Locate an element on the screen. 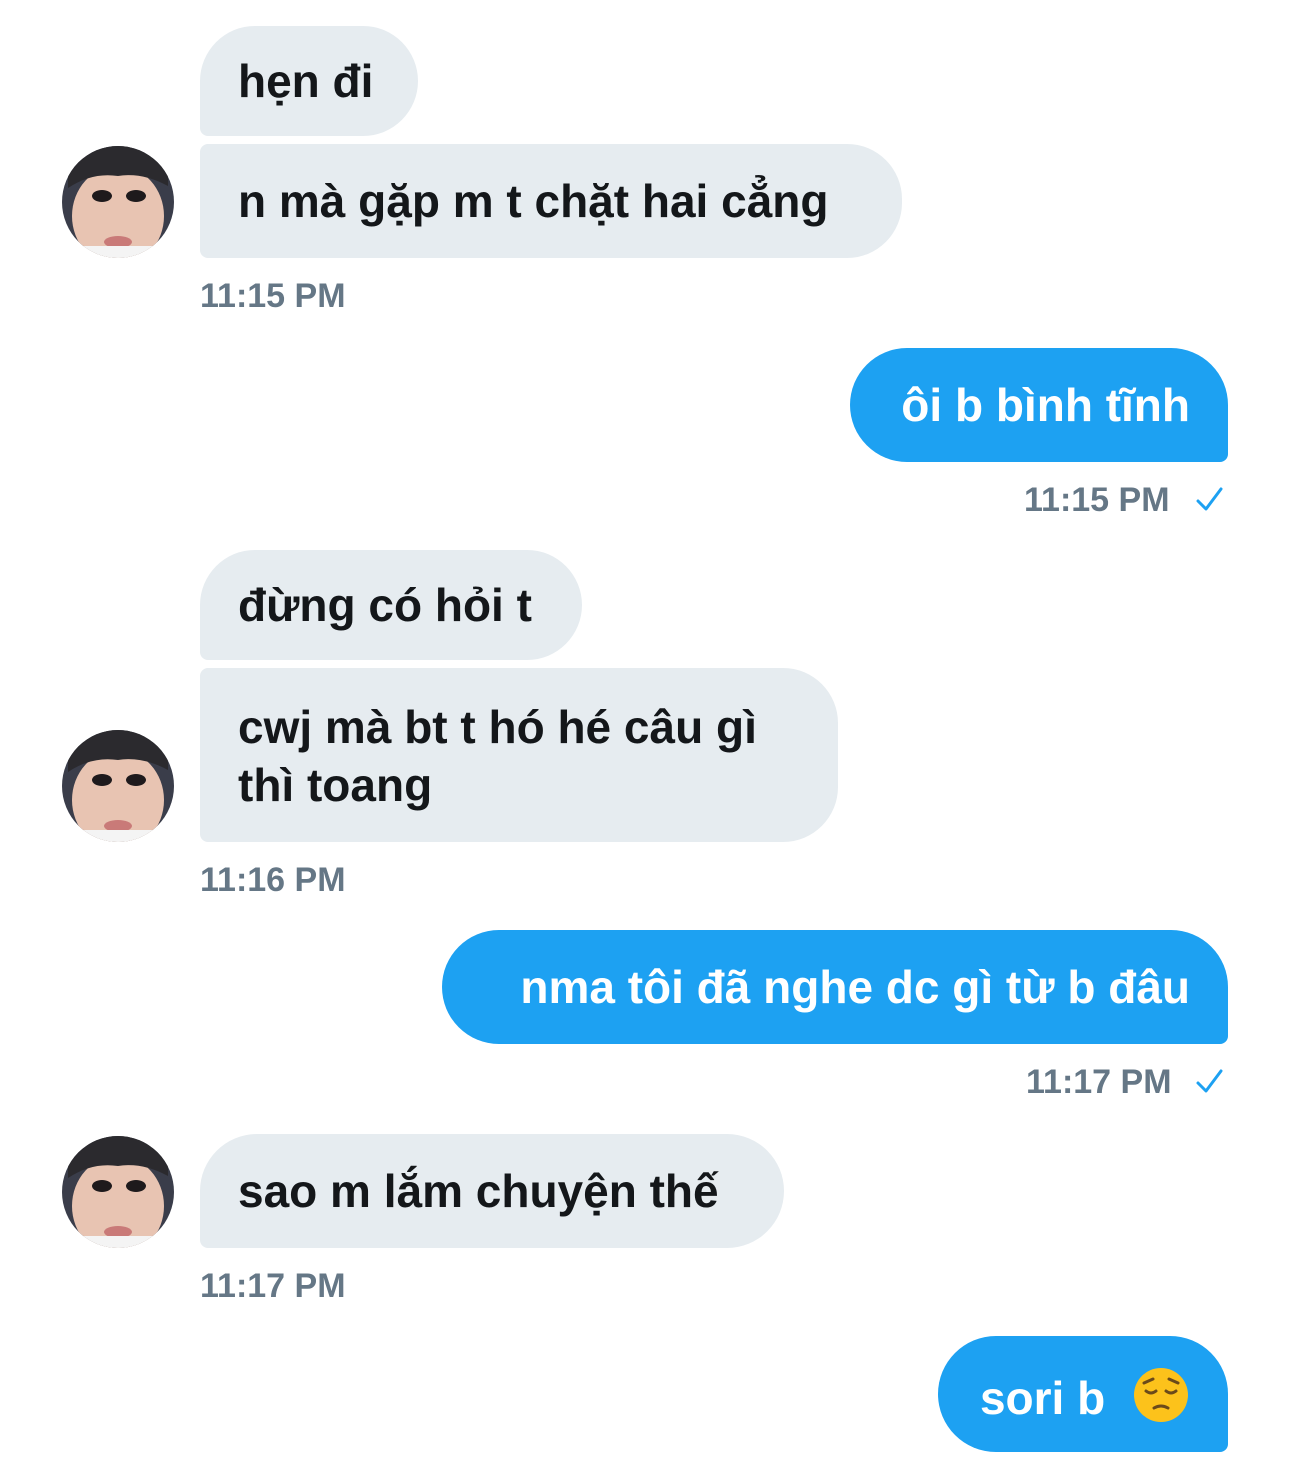  message-text-line: cwj mà bt t hó hé câu gì is located at coordinates (497, 727).